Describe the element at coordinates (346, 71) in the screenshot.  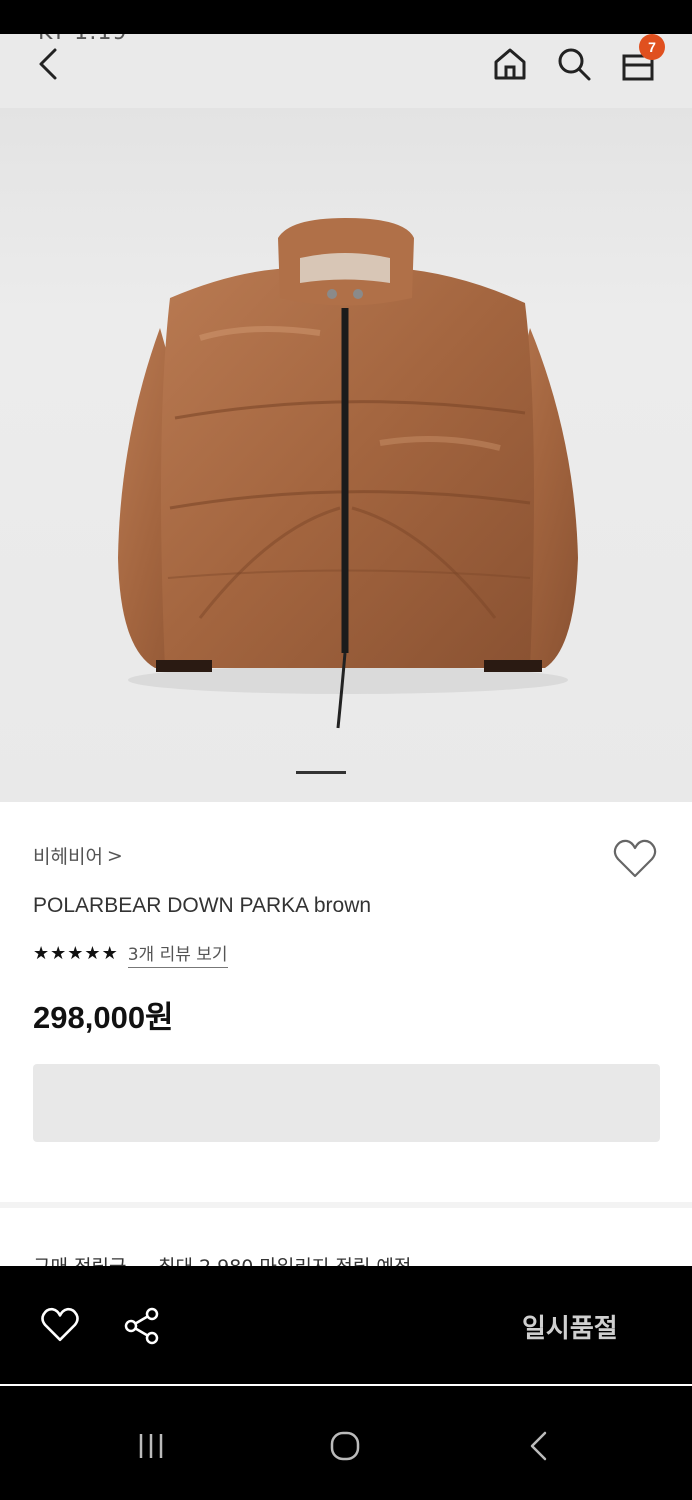
I see `app-header: KT 1:19 7` at that location.